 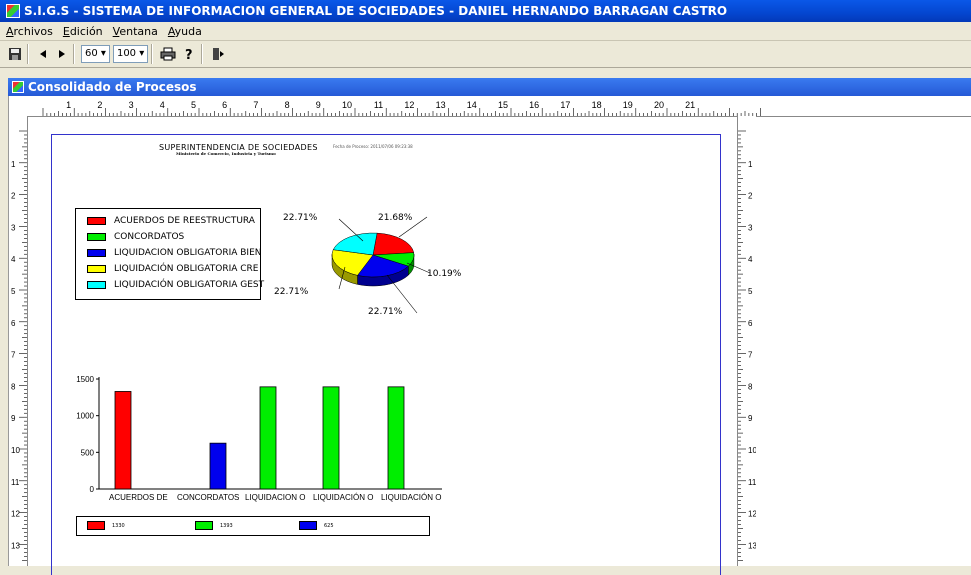 What do you see at coordinates (85, 416) in the screenshot?
I see `y-tick-label: 1000` at bounding box center [85, 416].